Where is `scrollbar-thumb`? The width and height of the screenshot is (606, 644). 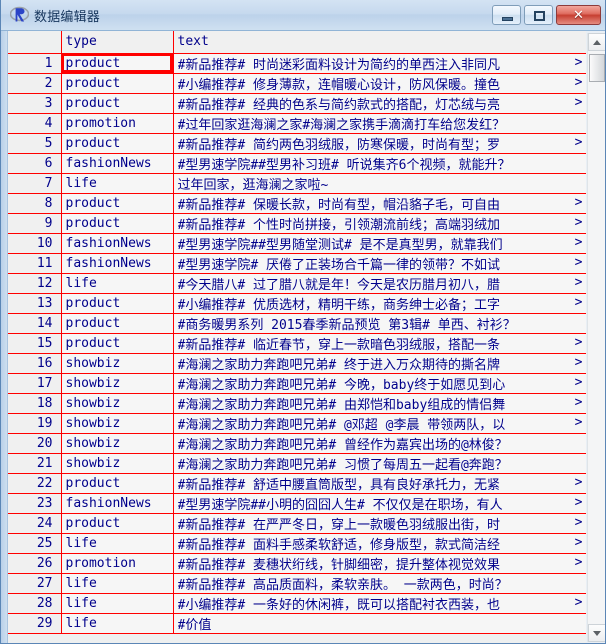
scrollbar-thumb is located at coordinates (597, 68).